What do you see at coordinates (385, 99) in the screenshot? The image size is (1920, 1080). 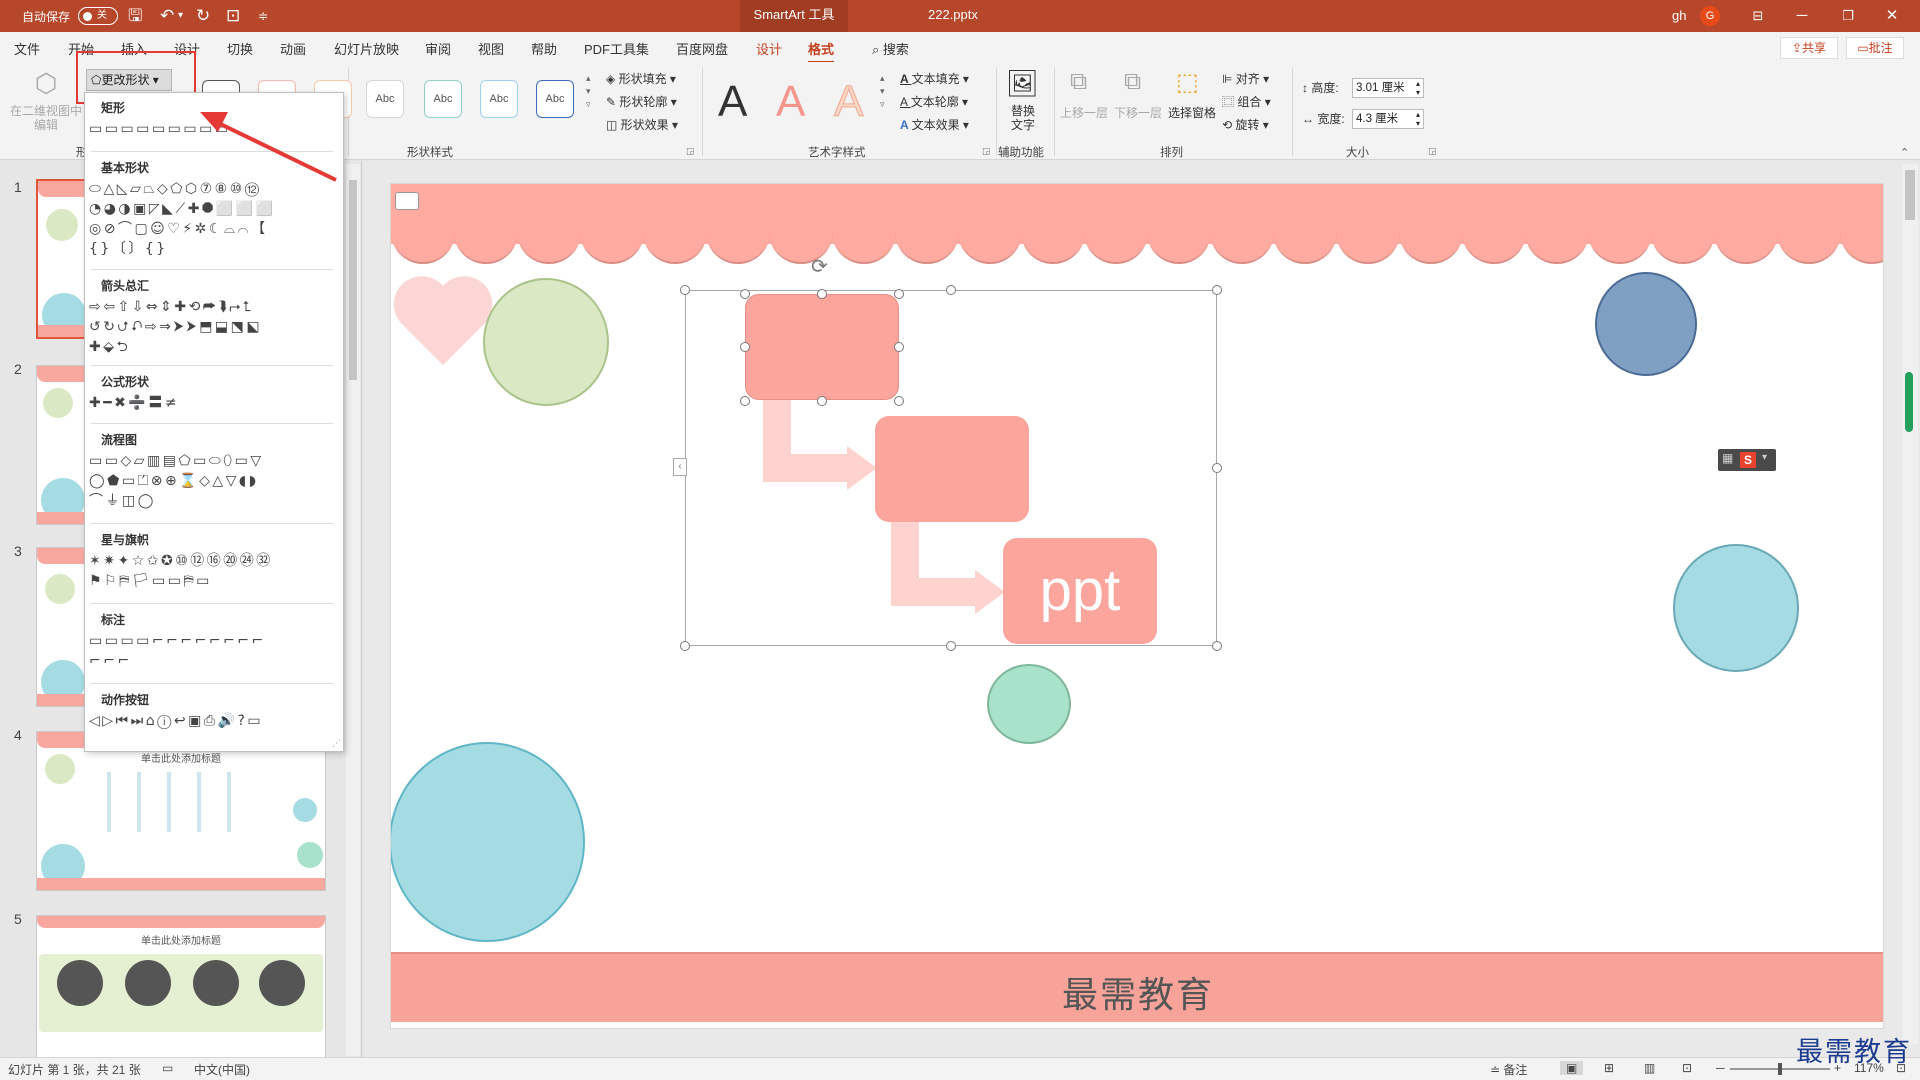 I see `shape-style-4: Abc` at bounding box center [385, 99].